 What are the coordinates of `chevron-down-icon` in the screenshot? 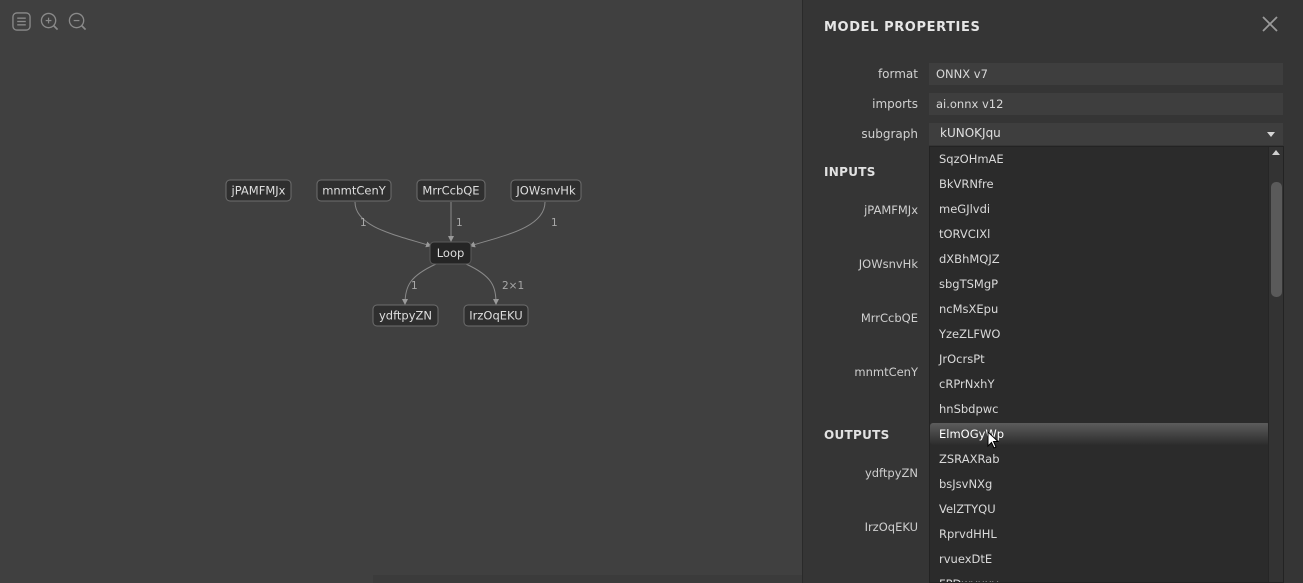 It's located at (1271, 134).